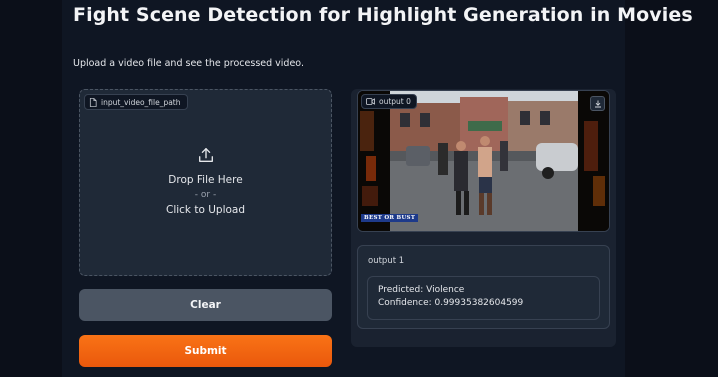 This screenshot has width=718, height=377. What do you see at coordinates (370, 101) in the screenshot?
I see `video-icon` at bounding box center [370, 101].